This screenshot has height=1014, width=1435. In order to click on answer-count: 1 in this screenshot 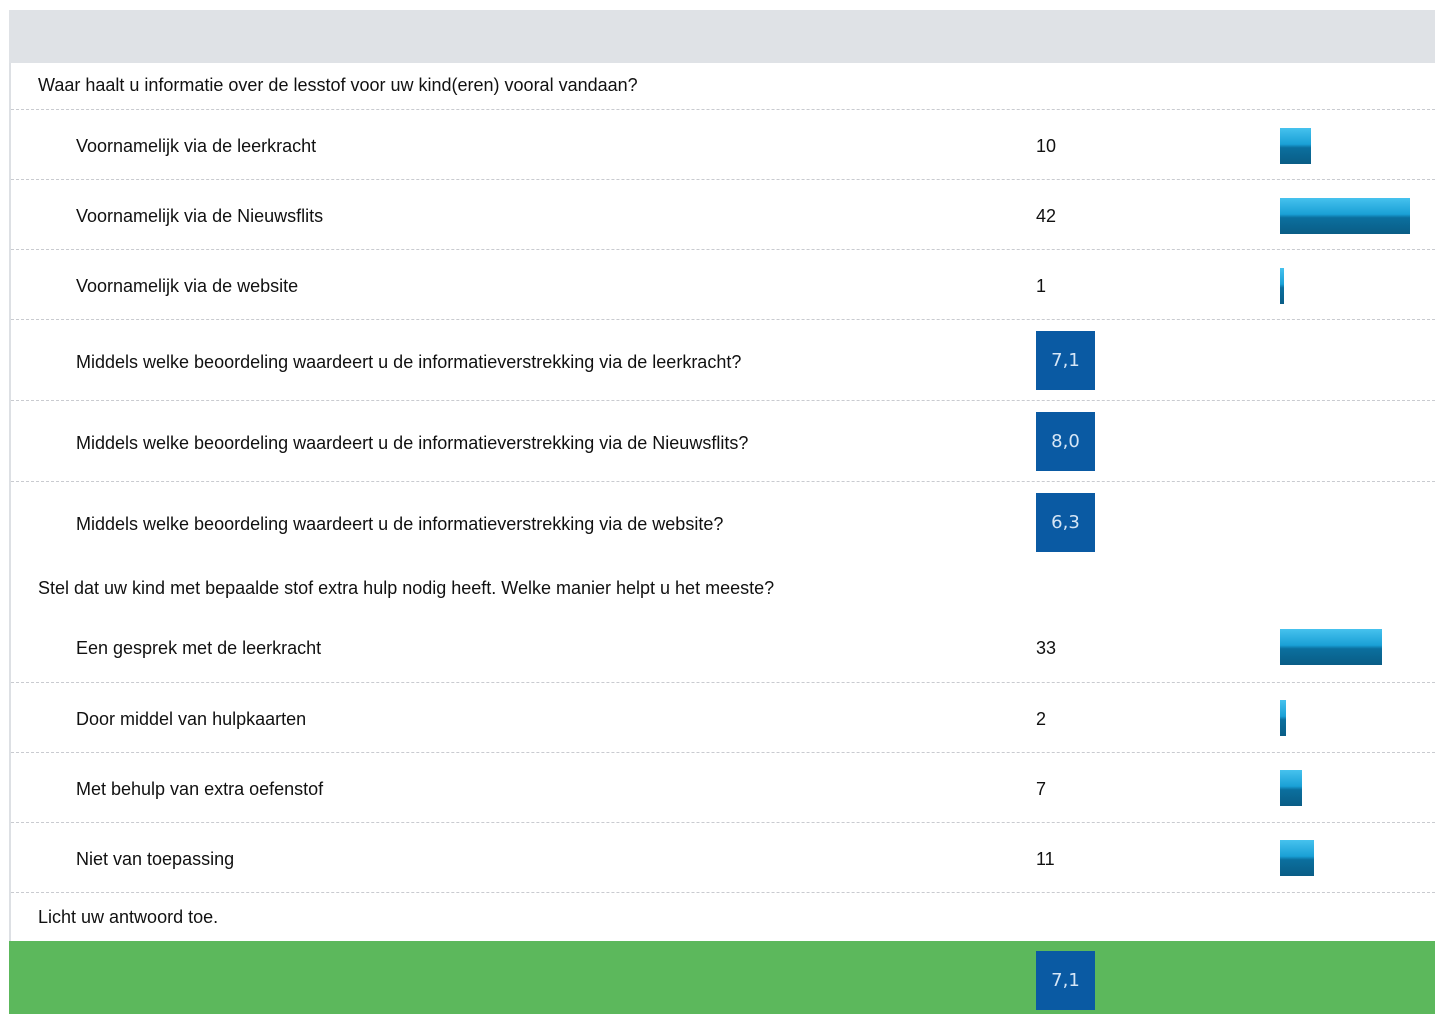, I will do `click(1041, 286)`.